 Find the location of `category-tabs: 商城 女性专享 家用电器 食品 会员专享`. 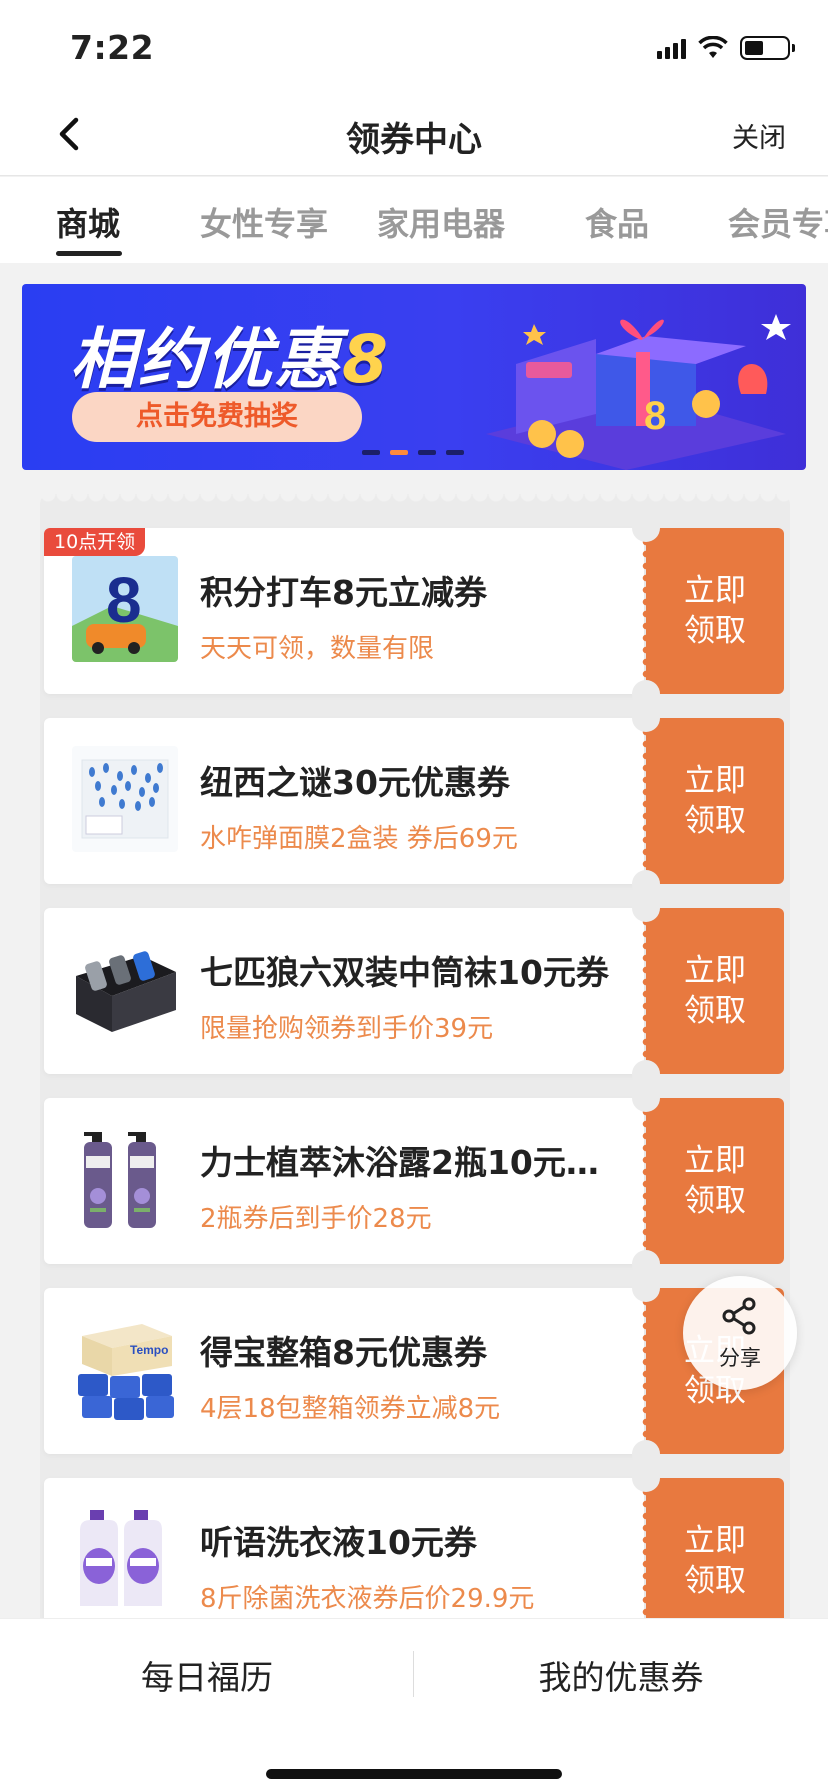

category-tabs: 商城 女性专享 家用电器 食品 会员专享 is located at coordinates (414, 220).